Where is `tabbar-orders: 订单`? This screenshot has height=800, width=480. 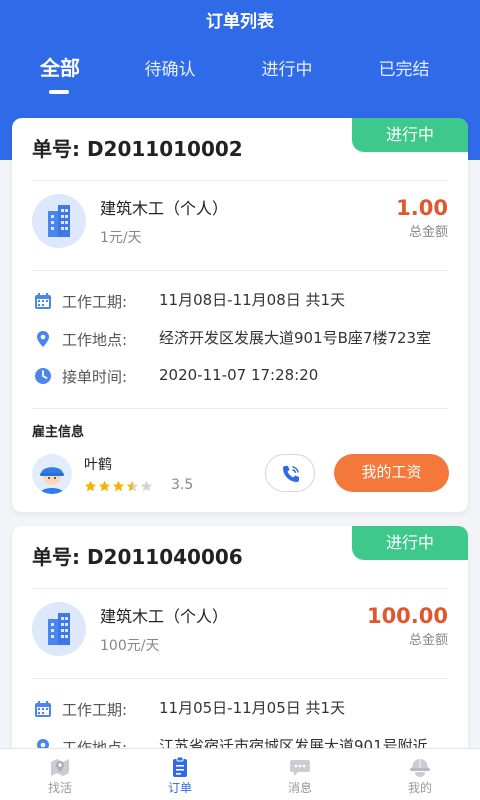
tabbar-orders: 订单 is located at coordinates (180, 774).